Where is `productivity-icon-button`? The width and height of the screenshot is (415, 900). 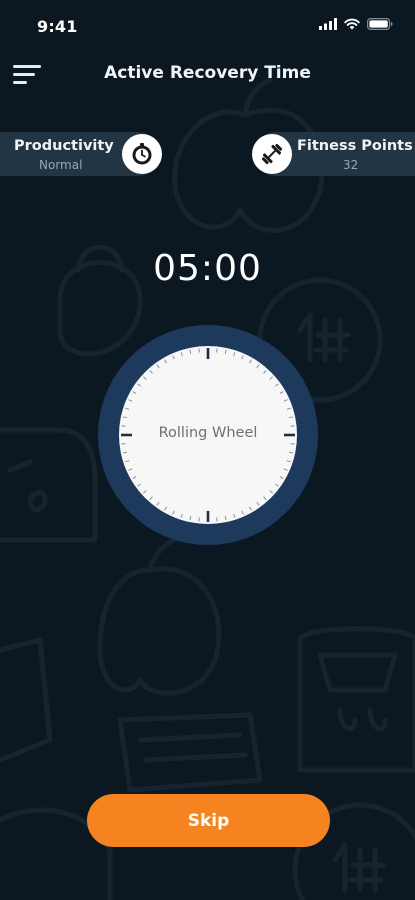
productivity-icon-button is located at coordinates (142, 154).